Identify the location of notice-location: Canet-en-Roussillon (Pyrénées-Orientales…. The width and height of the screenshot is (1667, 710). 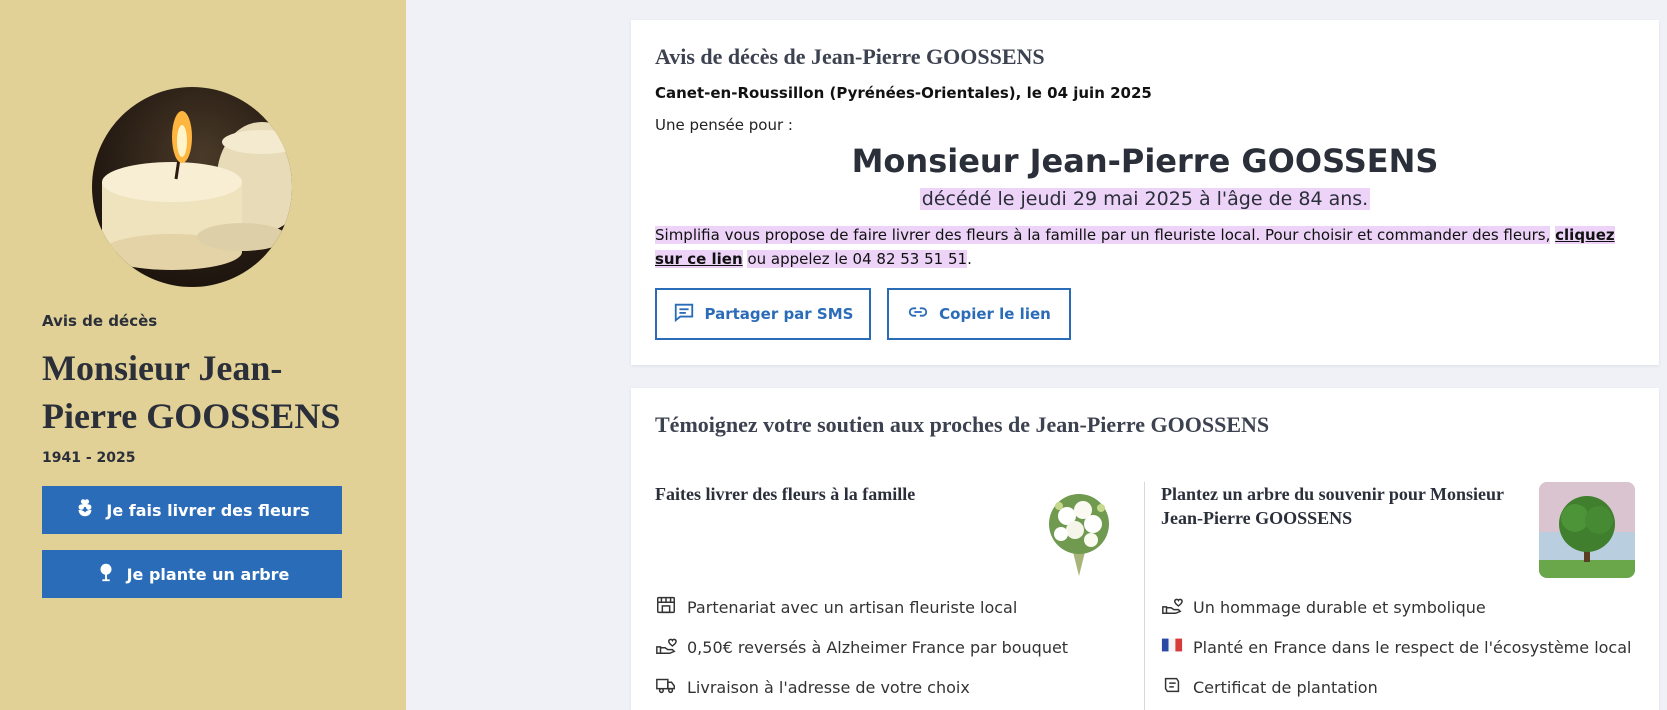
(835, 93).